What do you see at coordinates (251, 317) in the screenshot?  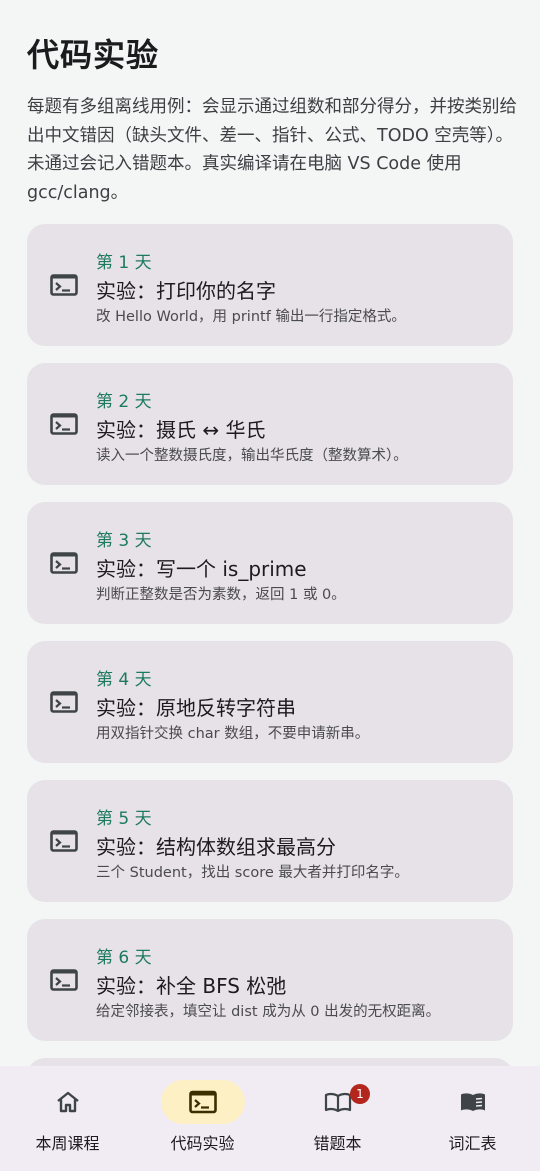 I see `lab-description: 改 Hello World，用 printf 输出一行指定格式。` at bounding box center [251, 317].